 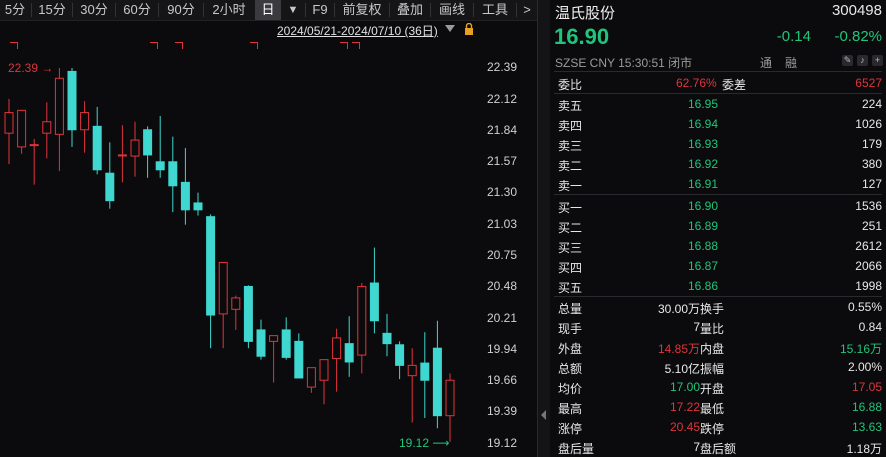 I want to click on stat-row: 均价 17.00 开盘 17.05, so click(x=718, y=387).